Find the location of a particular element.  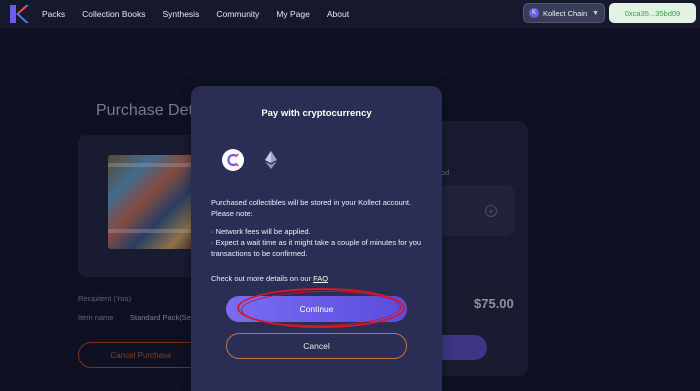

continue-button: Continue is located at coordinates (316, 309).